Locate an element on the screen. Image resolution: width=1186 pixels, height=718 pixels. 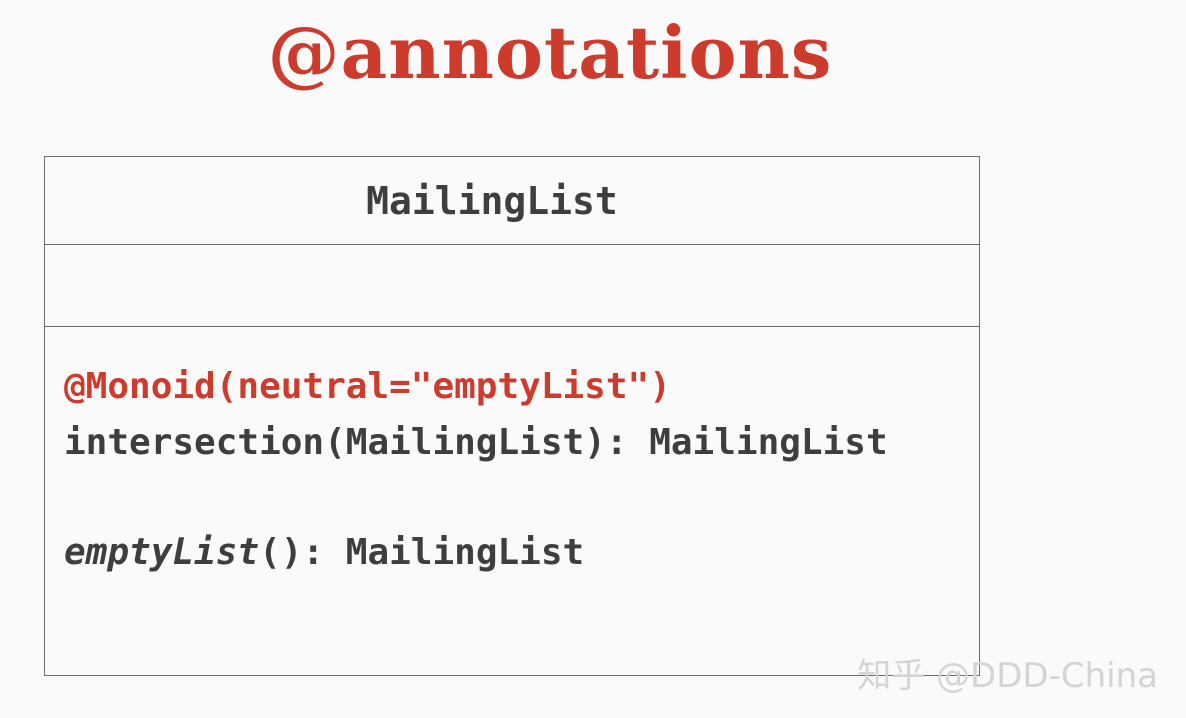
operation-emptylist: emptyList(): MailingList is located at coordinates (324, 552).